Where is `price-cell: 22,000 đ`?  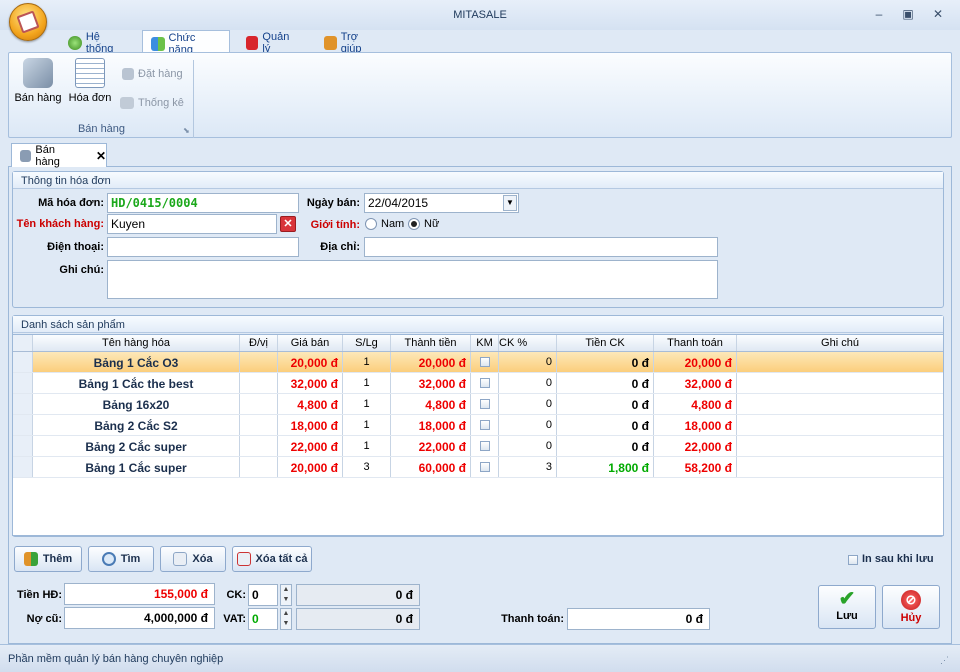
price-cell: 22,000 đ is located at coordinates (310, 446).